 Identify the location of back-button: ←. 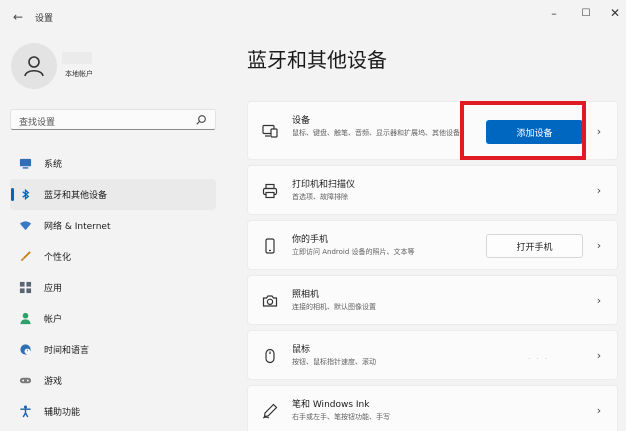
(18, 17).